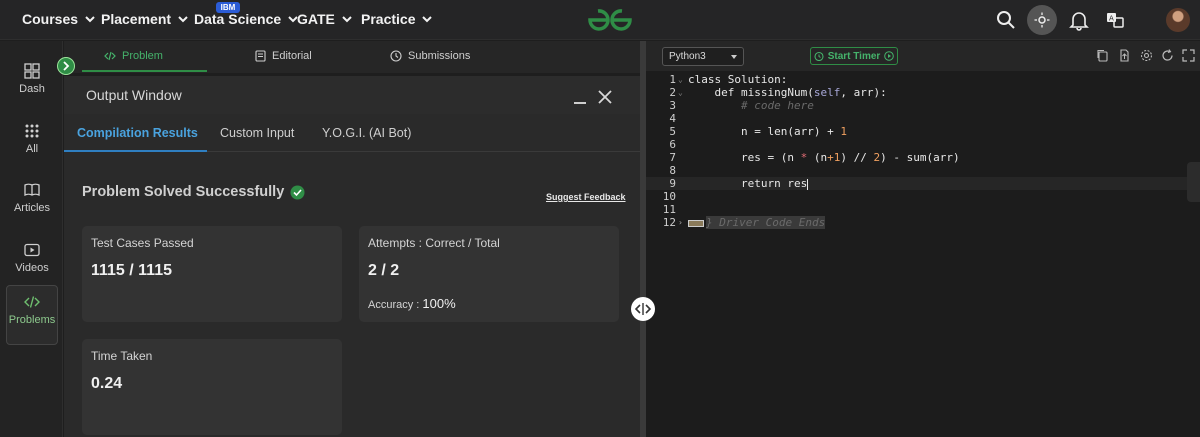  What do you see at coordinates (32, 89) in the screenshot?
I see `sidebar-item-label: Dash` at bounding box center [32, 89].